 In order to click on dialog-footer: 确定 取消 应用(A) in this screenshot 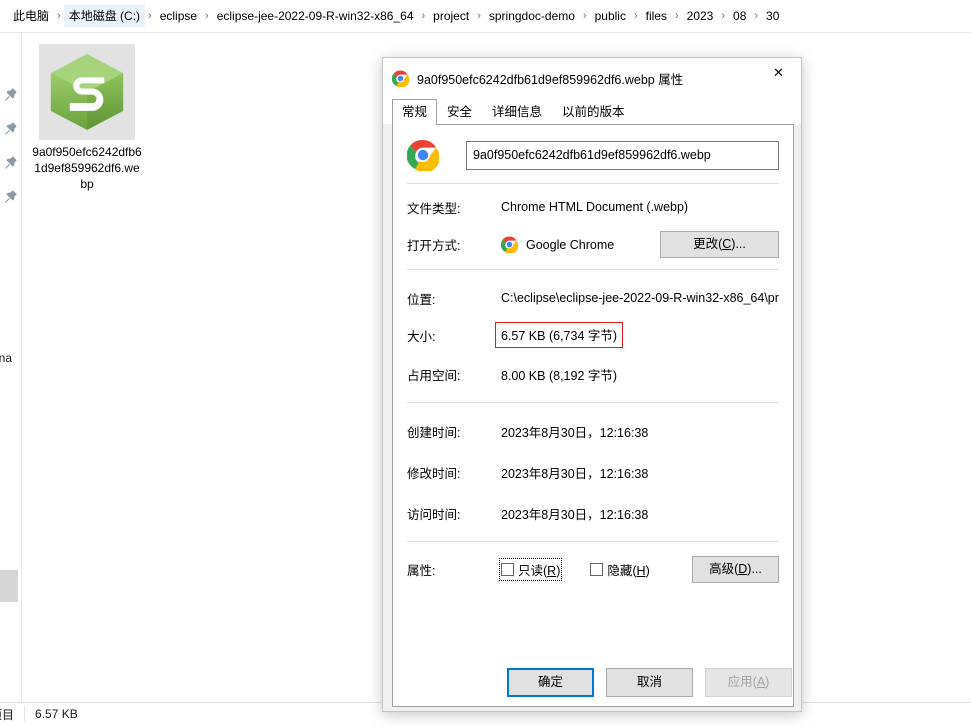, I will do `click(593, 682)`.